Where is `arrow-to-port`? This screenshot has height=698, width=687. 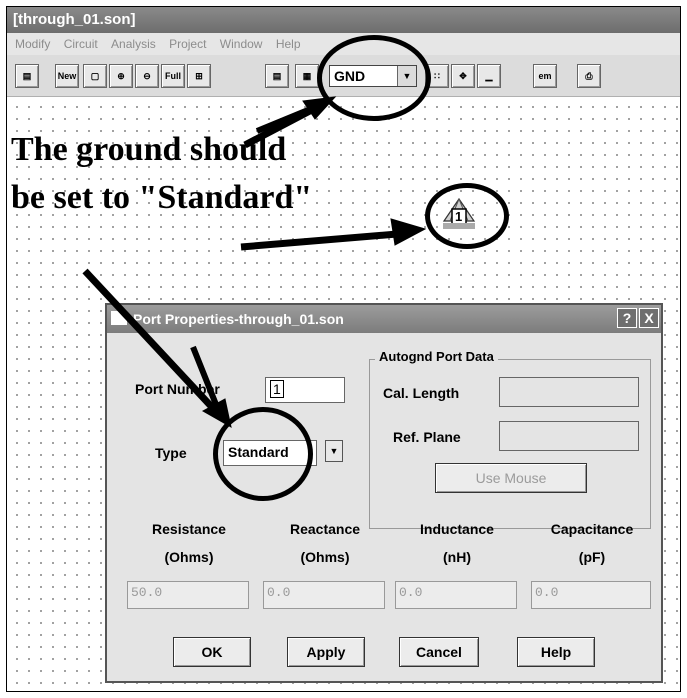
arrow-to-port is located at coordinates (325, 240).